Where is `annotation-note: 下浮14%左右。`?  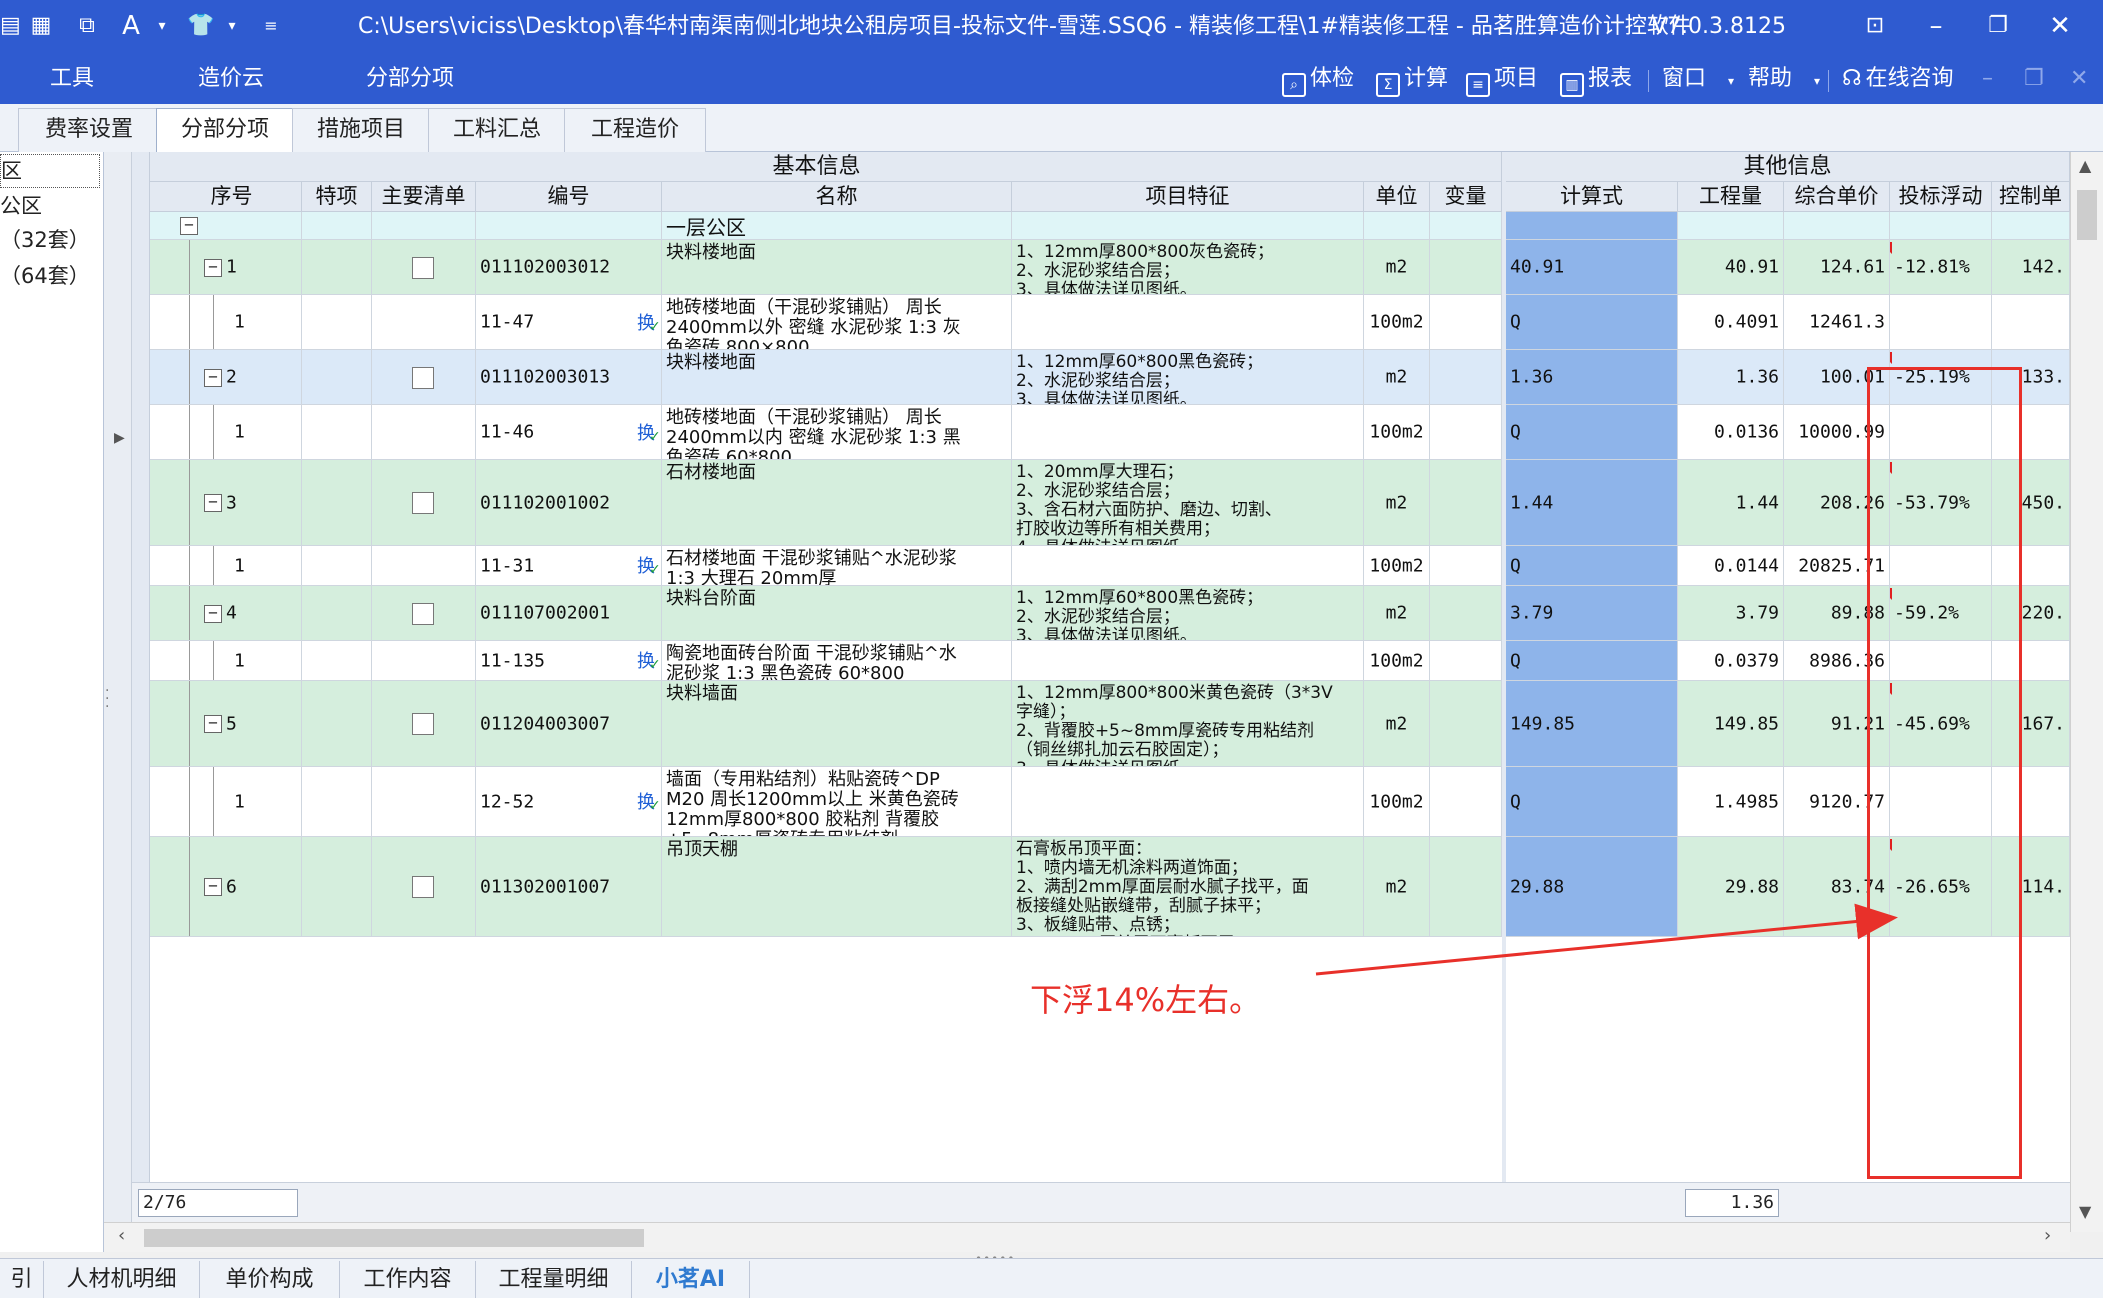 annotation-note: 下浮14%左右。 is located at coordinates (1146, 1000).